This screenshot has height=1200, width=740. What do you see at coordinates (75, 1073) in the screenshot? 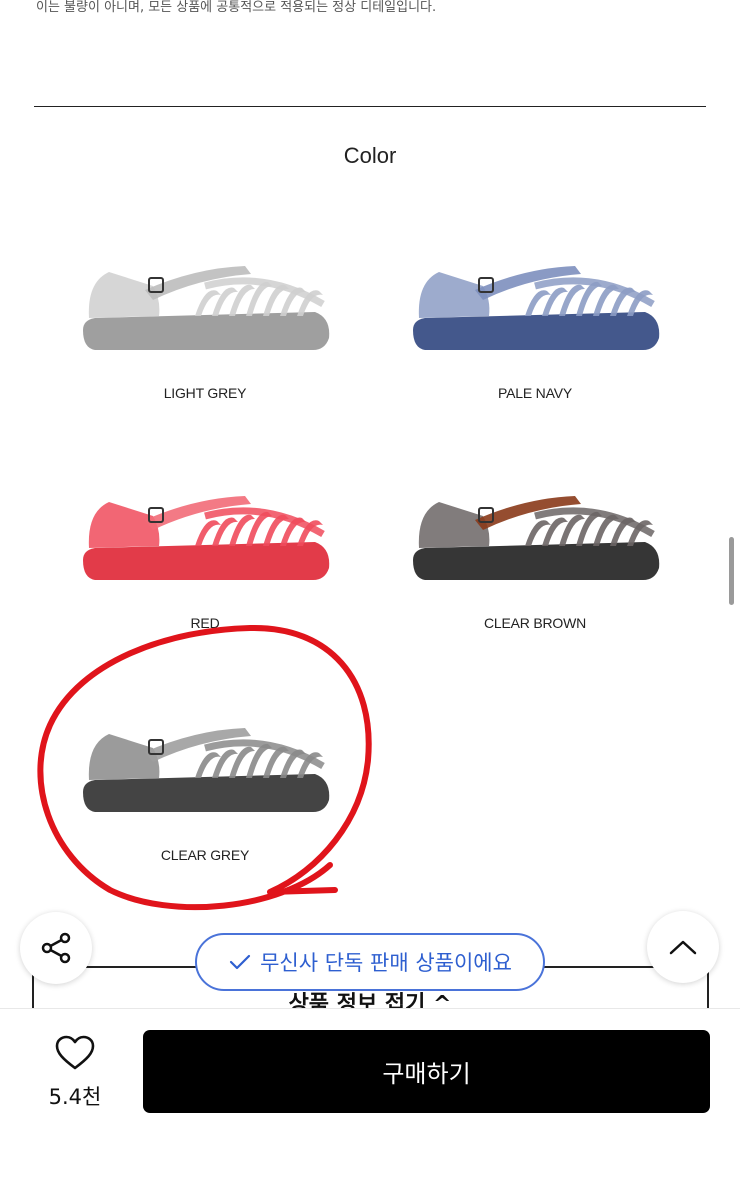
I see `like-button: 5.4천` at bounding box center [75, 1073].